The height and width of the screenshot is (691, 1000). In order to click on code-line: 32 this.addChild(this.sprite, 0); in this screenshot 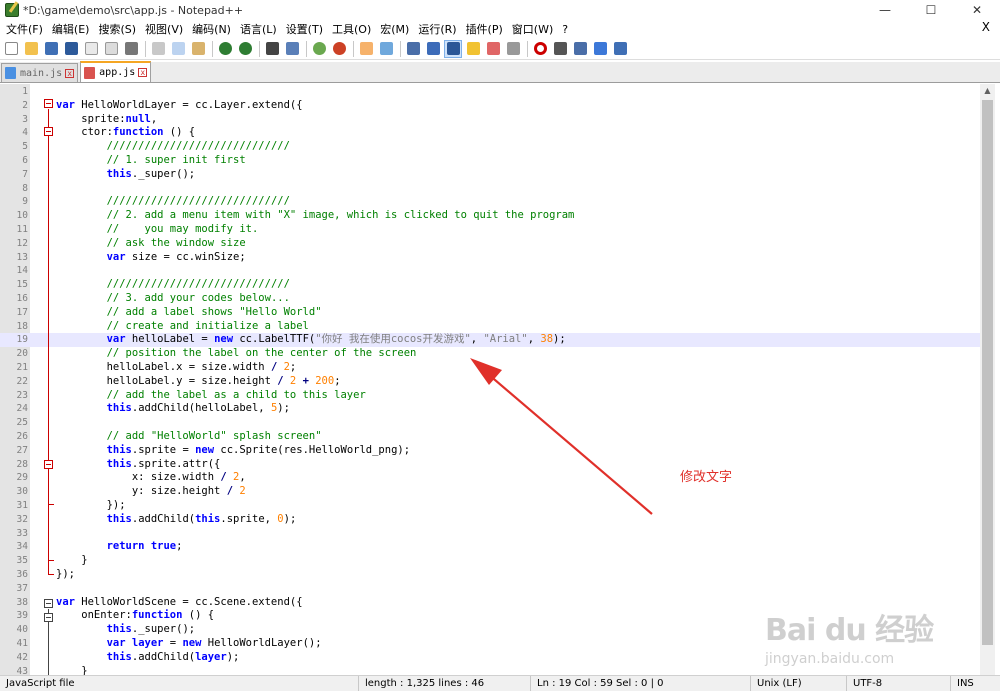, I will do `click(490, 520)`.